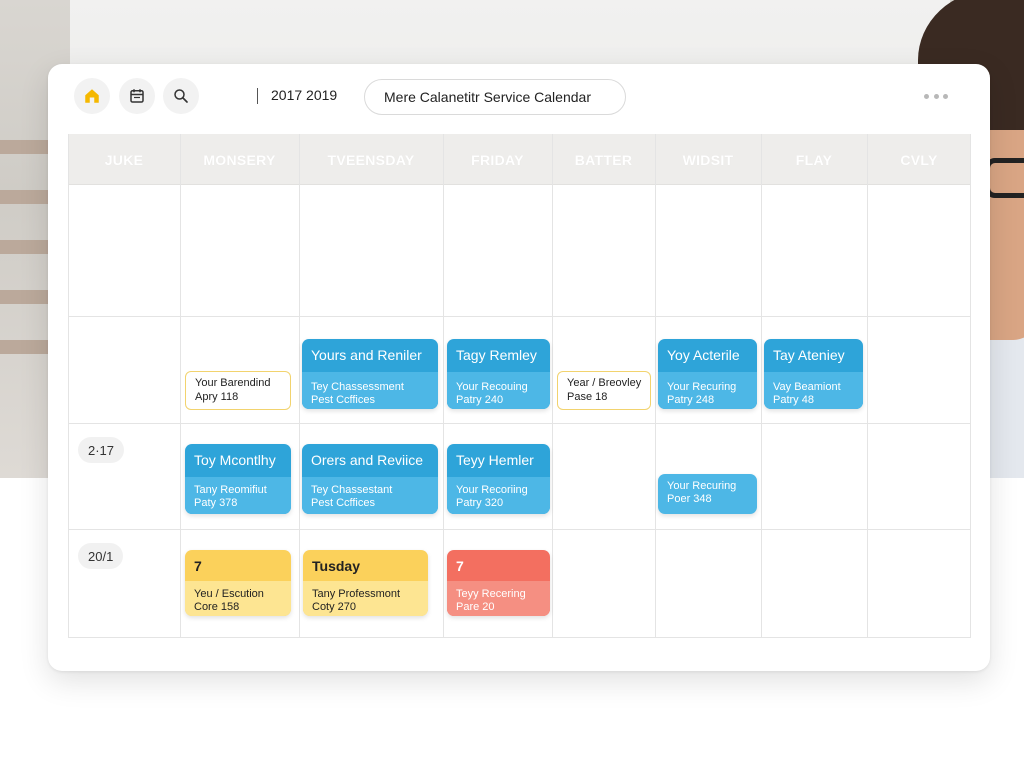  I want to click on event-detail: Patry 248, so click(691, 400).